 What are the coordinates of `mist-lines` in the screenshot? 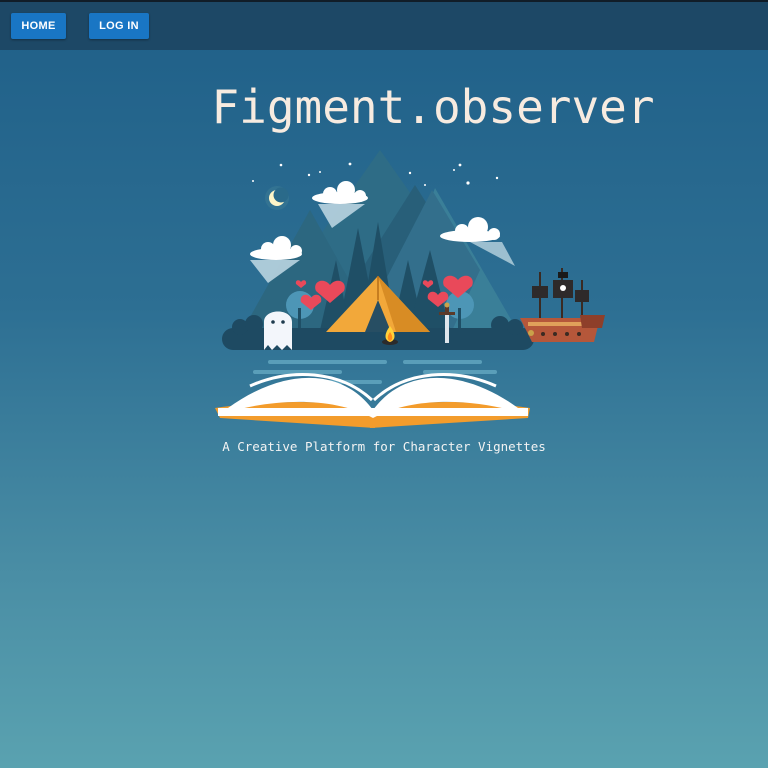 It's located at (375, 372).